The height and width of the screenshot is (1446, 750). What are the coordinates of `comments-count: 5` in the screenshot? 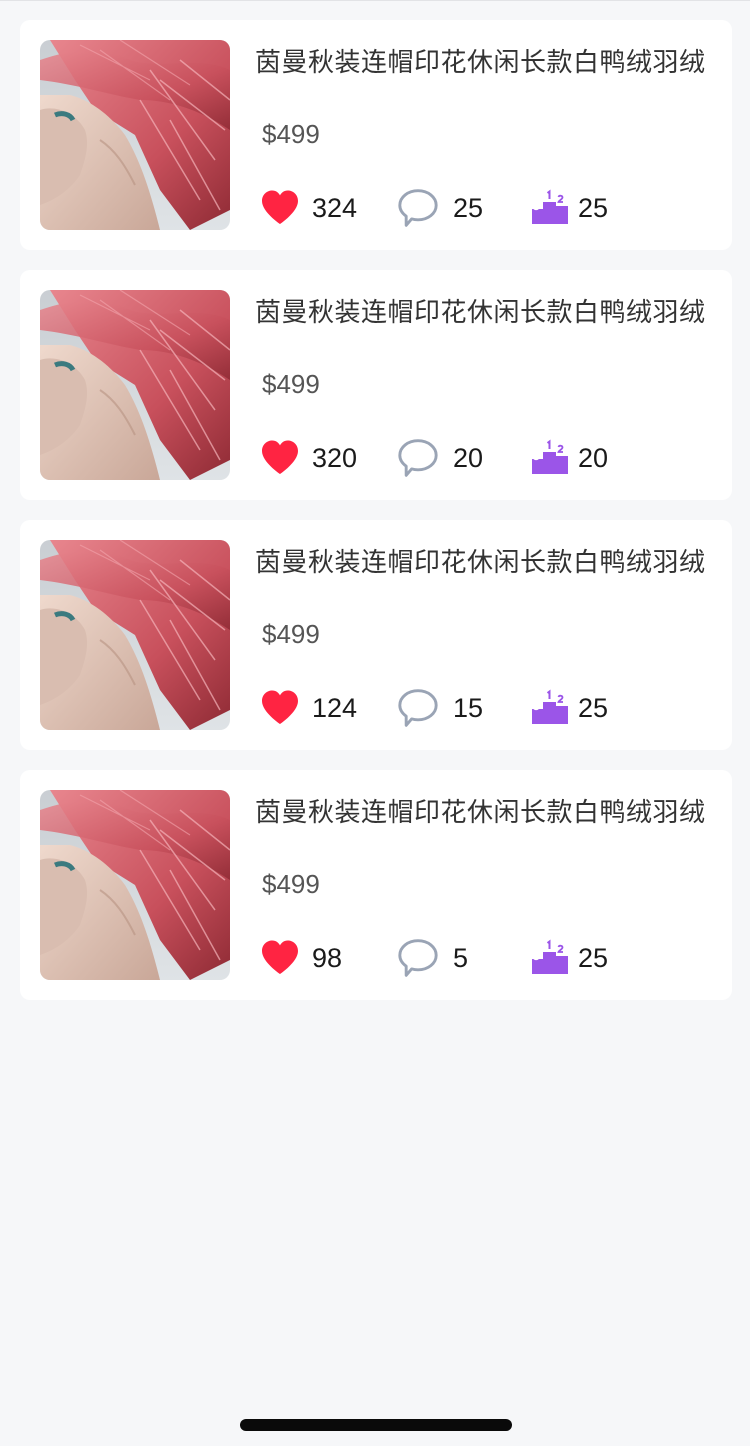 It's located at (461, 957).